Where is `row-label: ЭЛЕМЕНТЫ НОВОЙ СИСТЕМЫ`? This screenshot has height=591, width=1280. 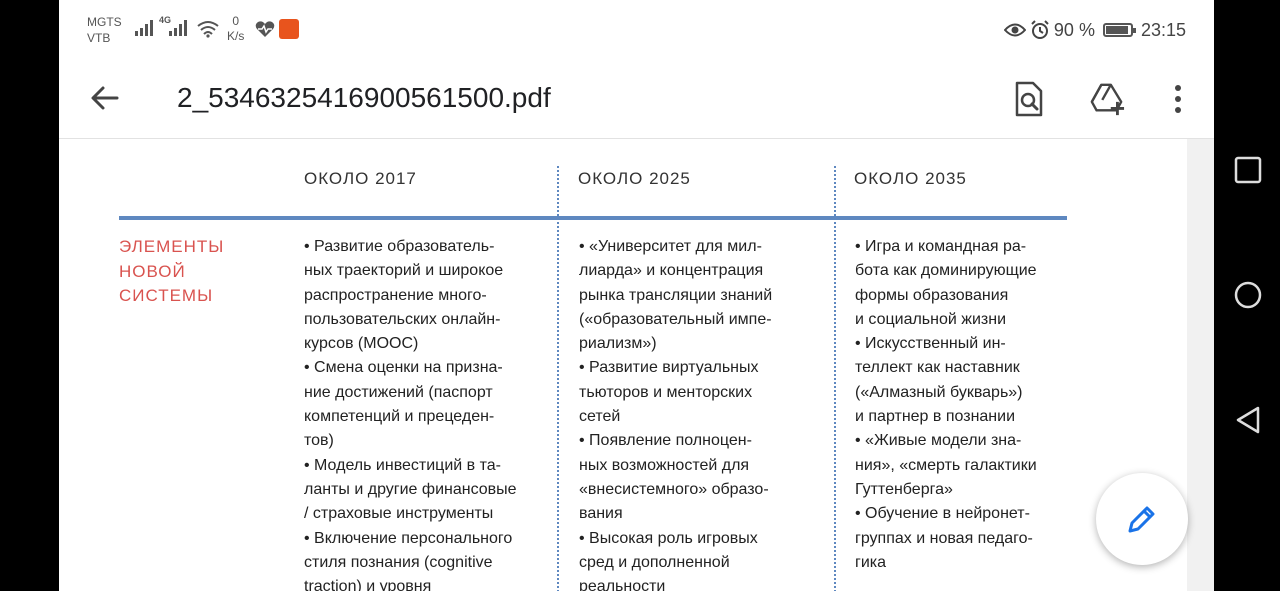 row-label: ЭЛЕМЕНТЫ НОВОЙ СИСТЕМЫ is located at coordinates (171, 272).